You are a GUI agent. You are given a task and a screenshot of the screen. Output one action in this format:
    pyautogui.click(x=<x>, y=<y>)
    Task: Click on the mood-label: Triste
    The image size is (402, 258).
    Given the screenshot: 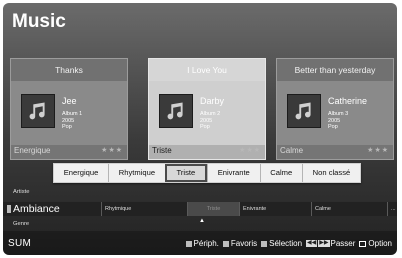 What is the action you would take?
    pyautogui.click(x=162, y=150)
    